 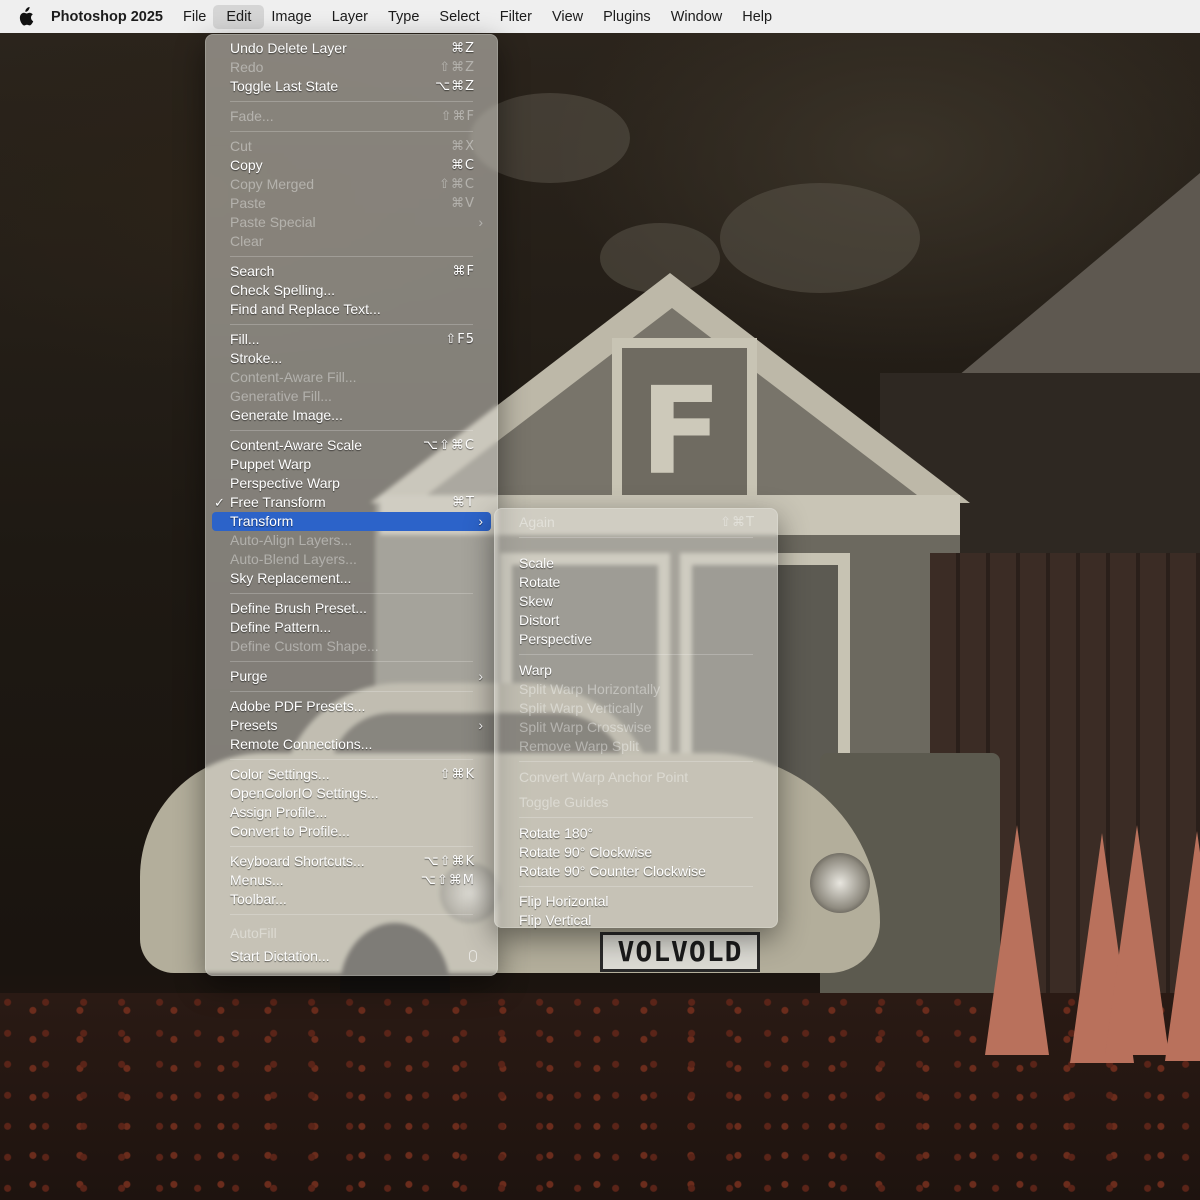 What do you see at coordinates (351, 861) in the screenshot?
I see `menu-item-keyboard-shortcuts: Keyboard Shortcuts... ⌥⇧⌘K` at bounding box center [351, 861].